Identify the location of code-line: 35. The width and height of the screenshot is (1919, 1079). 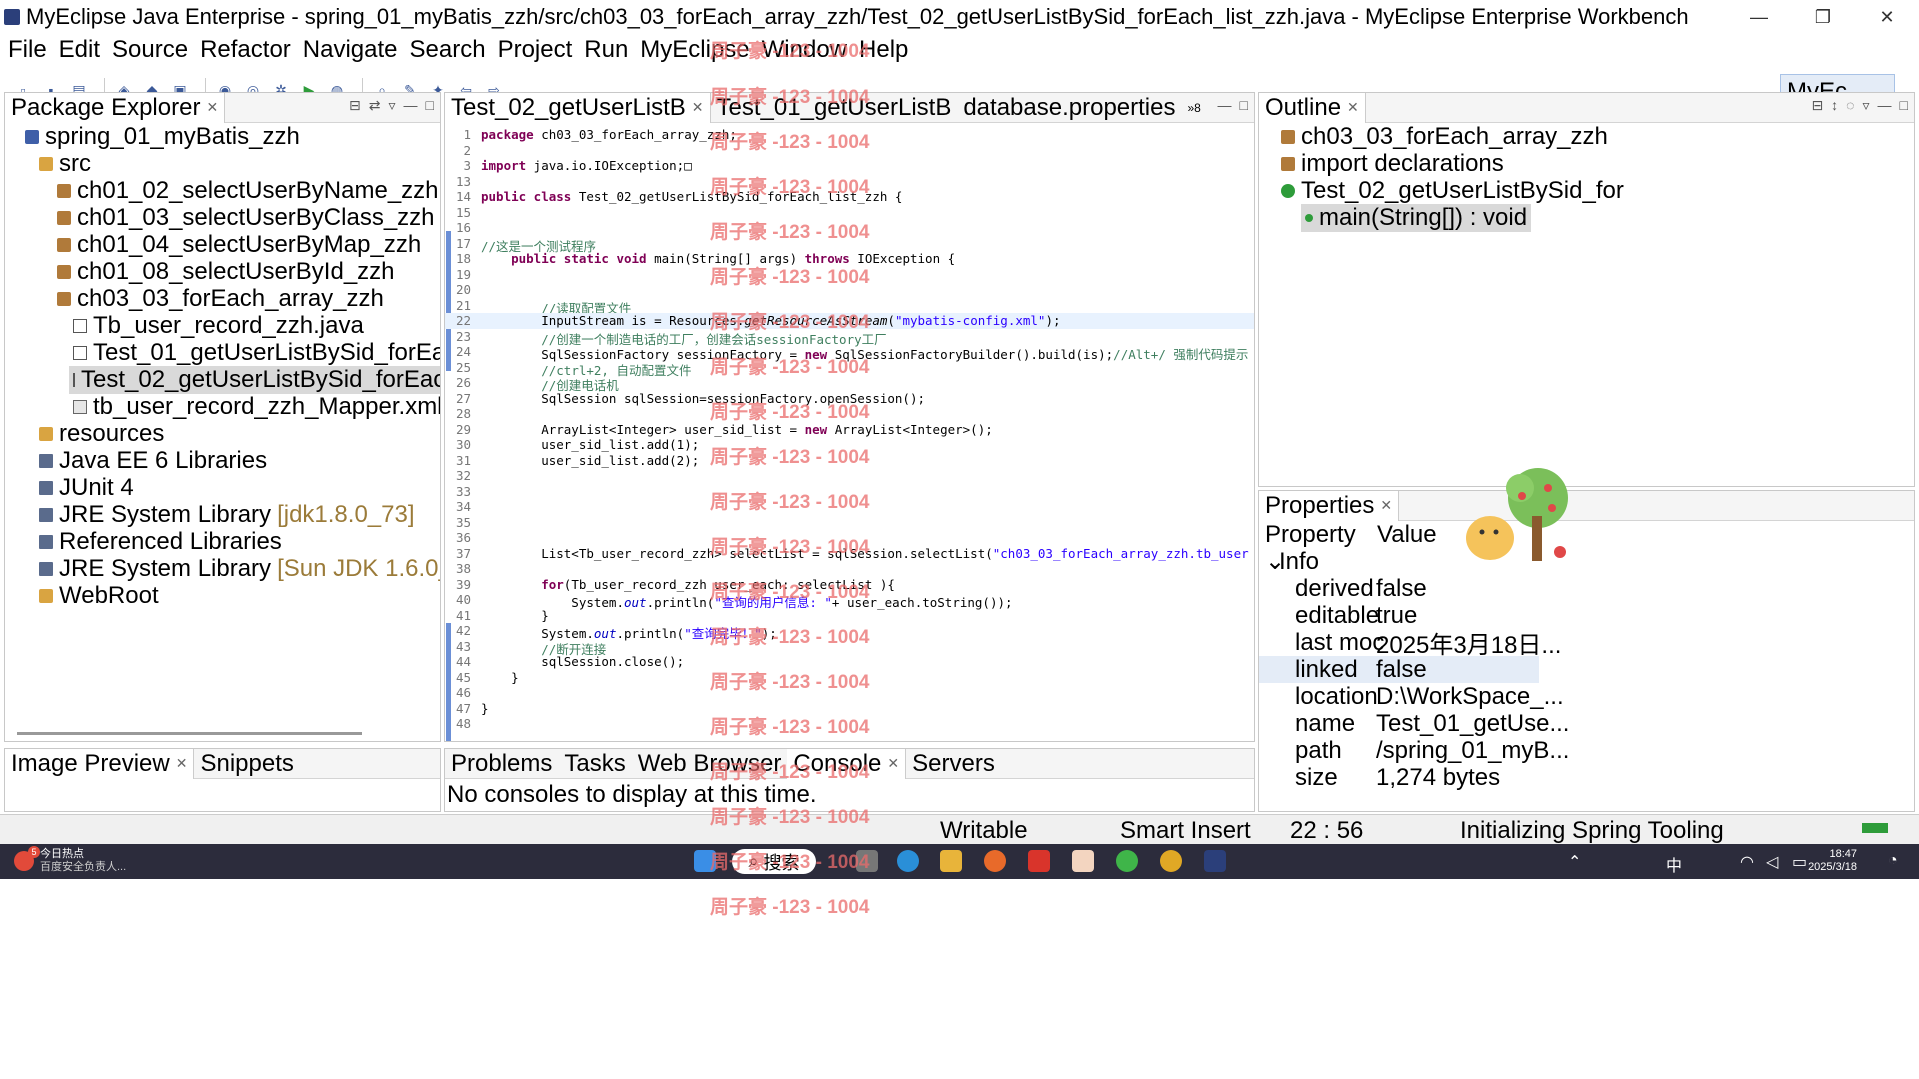
(849, 523).